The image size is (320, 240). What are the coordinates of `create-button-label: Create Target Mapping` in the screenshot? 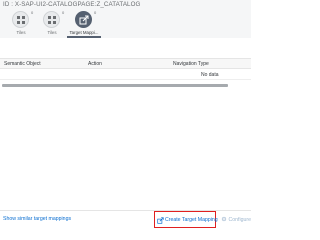 It's located at (191, 220).